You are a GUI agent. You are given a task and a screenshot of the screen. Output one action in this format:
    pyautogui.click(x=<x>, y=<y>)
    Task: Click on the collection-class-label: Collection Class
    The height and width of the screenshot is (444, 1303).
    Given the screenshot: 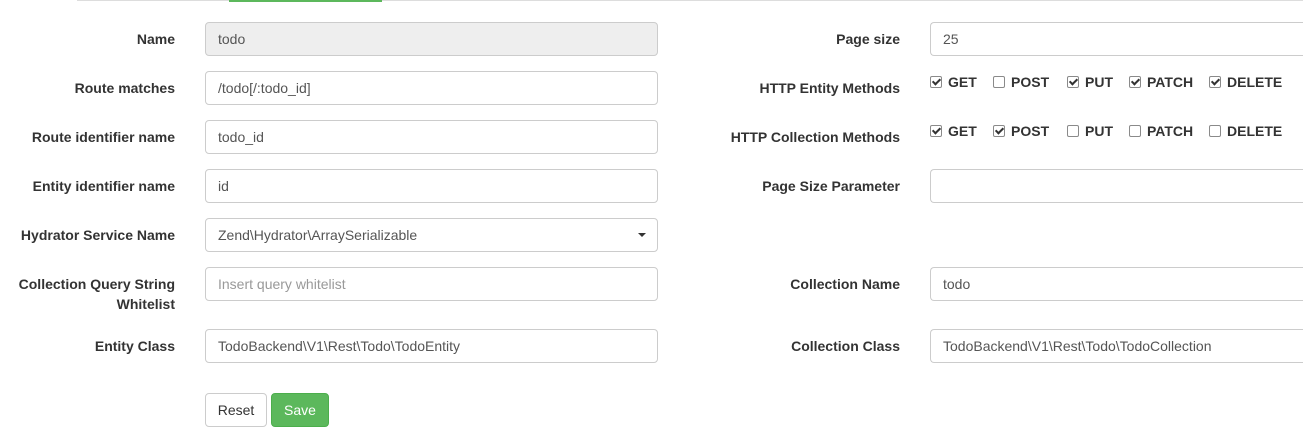 What is the action you would take?
    pyautogui.click(x=845, y=346)
    